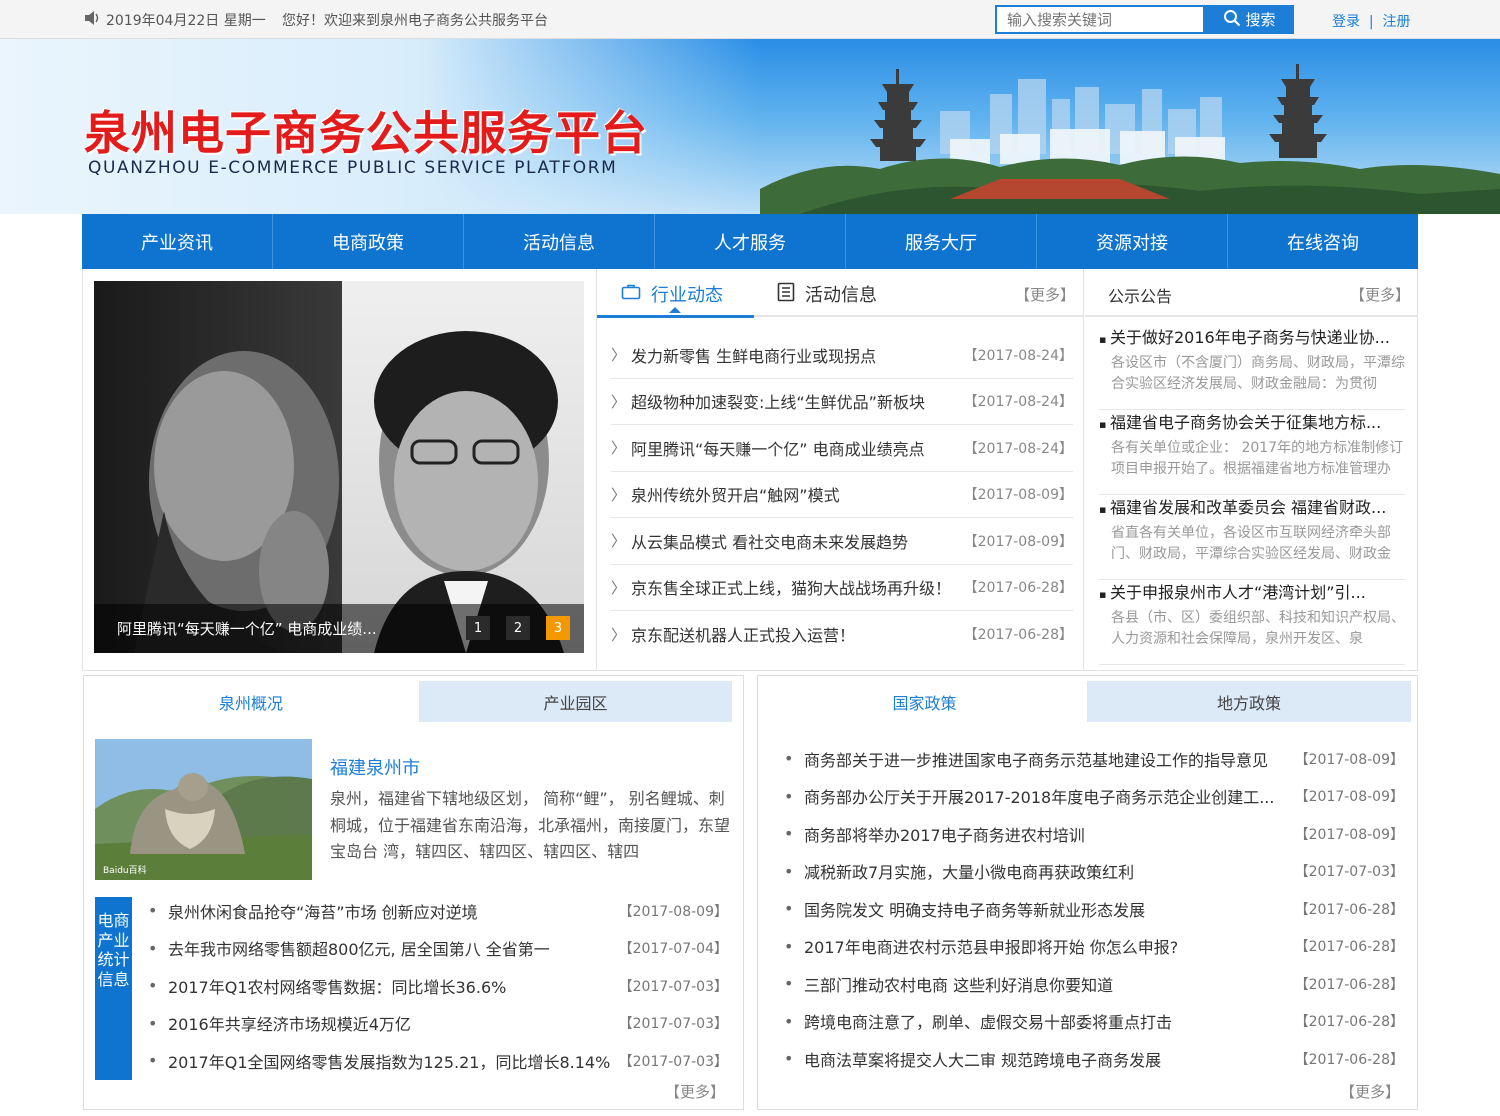 This screenshot has height=1116, width=1500. What do you see at coordinates (1346, 22) in the screenshot?
I see `login-link: 登录` at bounding box center [1346, 22].